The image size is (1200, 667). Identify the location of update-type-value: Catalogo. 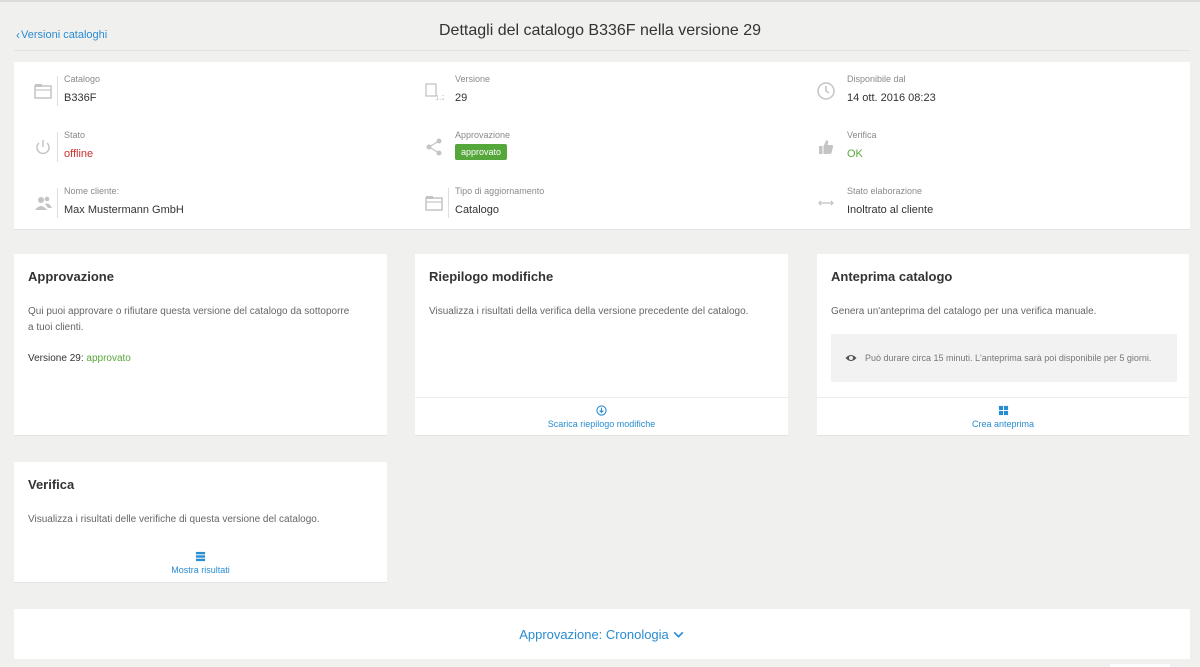
(477, 210).